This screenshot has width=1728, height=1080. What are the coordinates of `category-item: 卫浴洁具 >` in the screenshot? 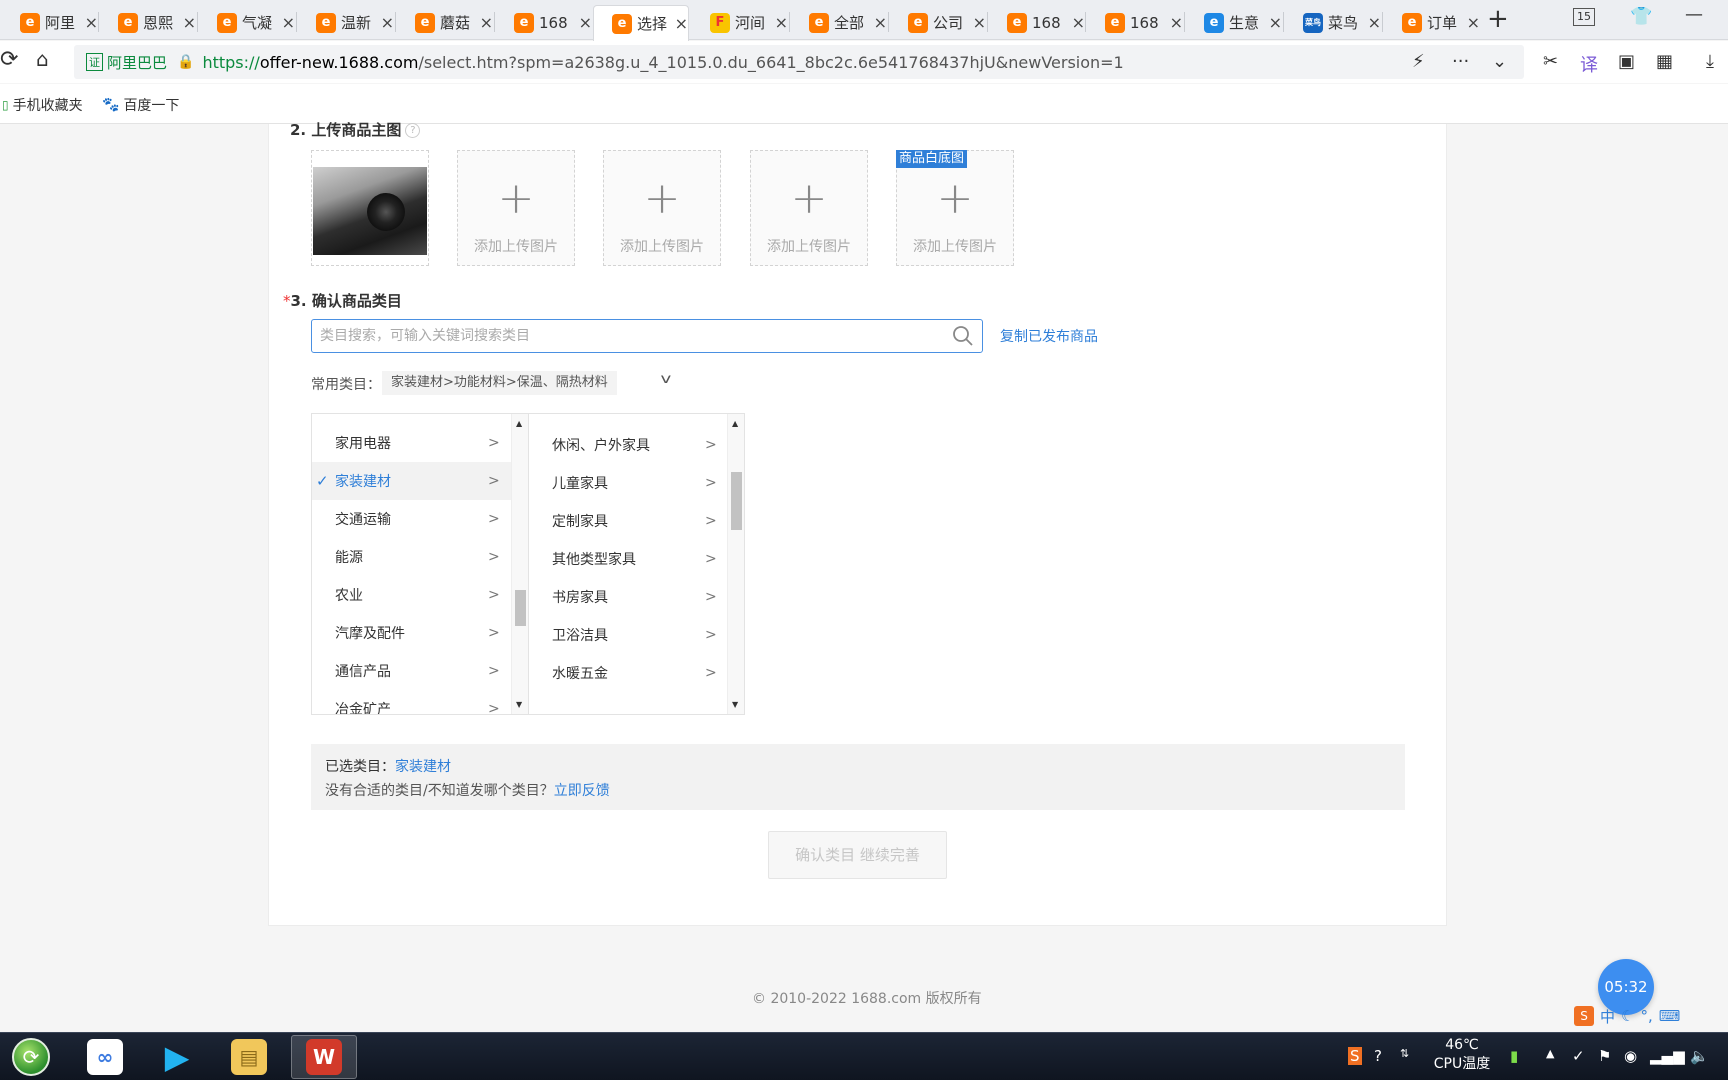 It's located at (628, 635).